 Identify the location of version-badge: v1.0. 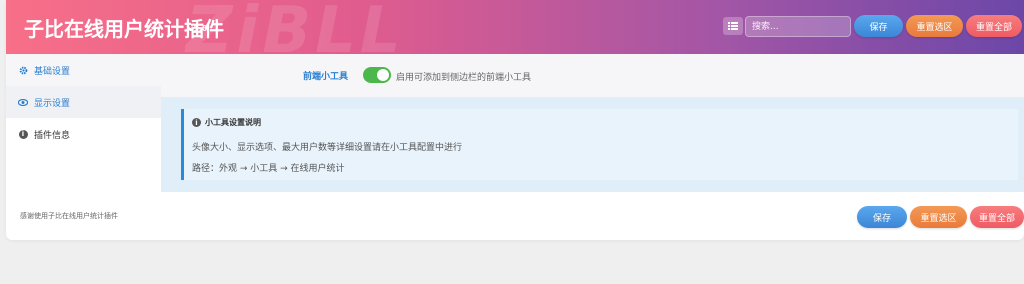
(198, 28).